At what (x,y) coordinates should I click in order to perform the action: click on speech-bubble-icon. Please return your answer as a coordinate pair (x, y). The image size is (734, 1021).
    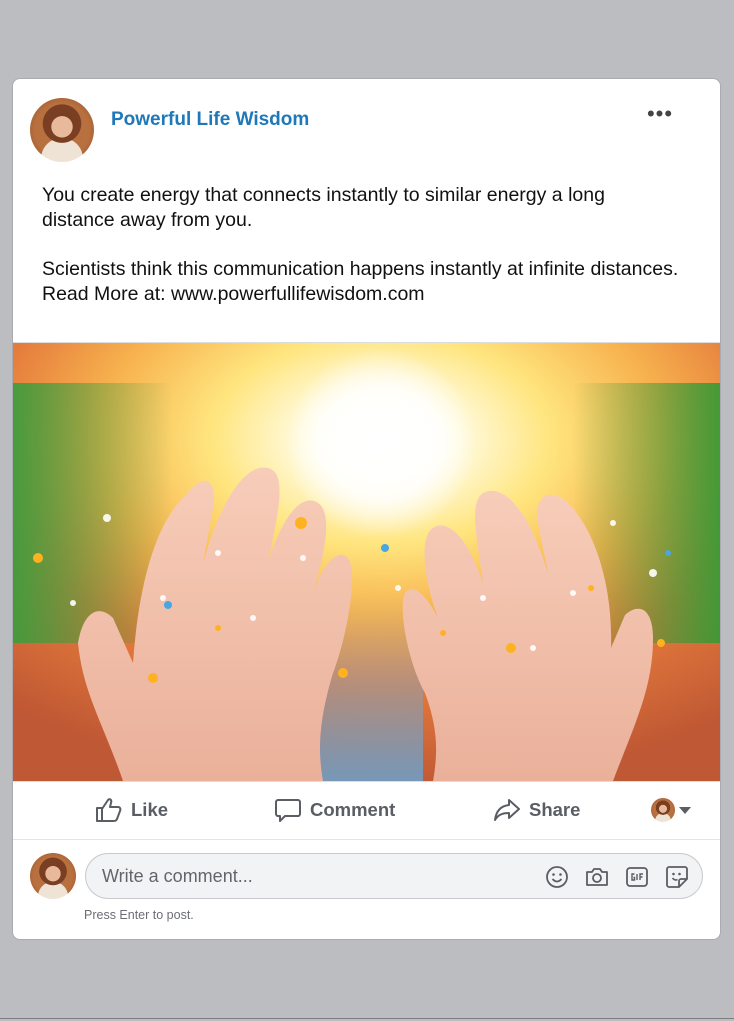
    Looking at the image, I should click on (288, 810).